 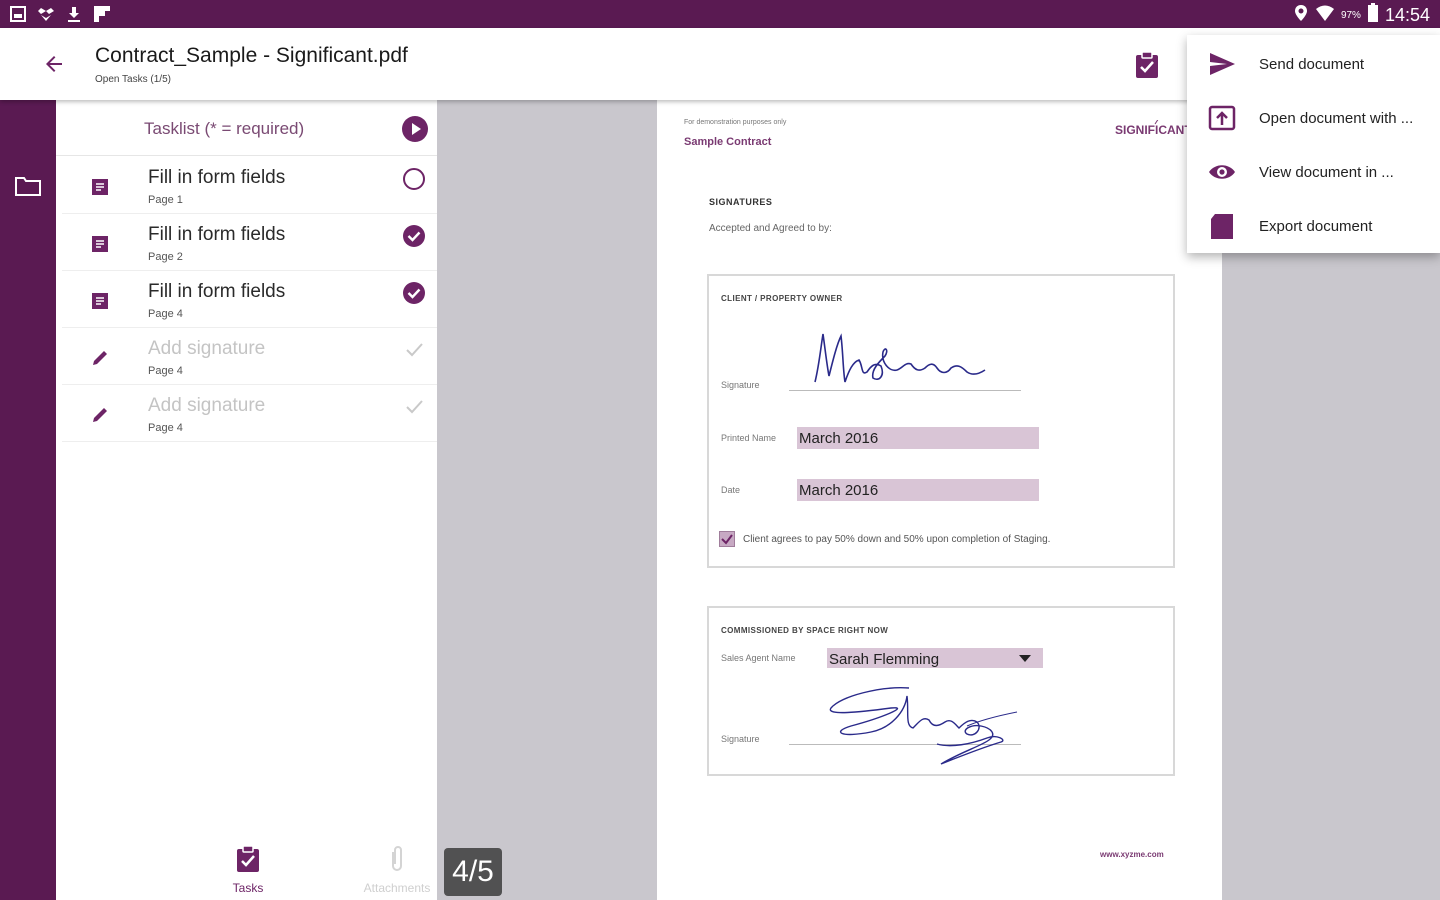 I want to click on notification-icons, so click(x=60, y=14).